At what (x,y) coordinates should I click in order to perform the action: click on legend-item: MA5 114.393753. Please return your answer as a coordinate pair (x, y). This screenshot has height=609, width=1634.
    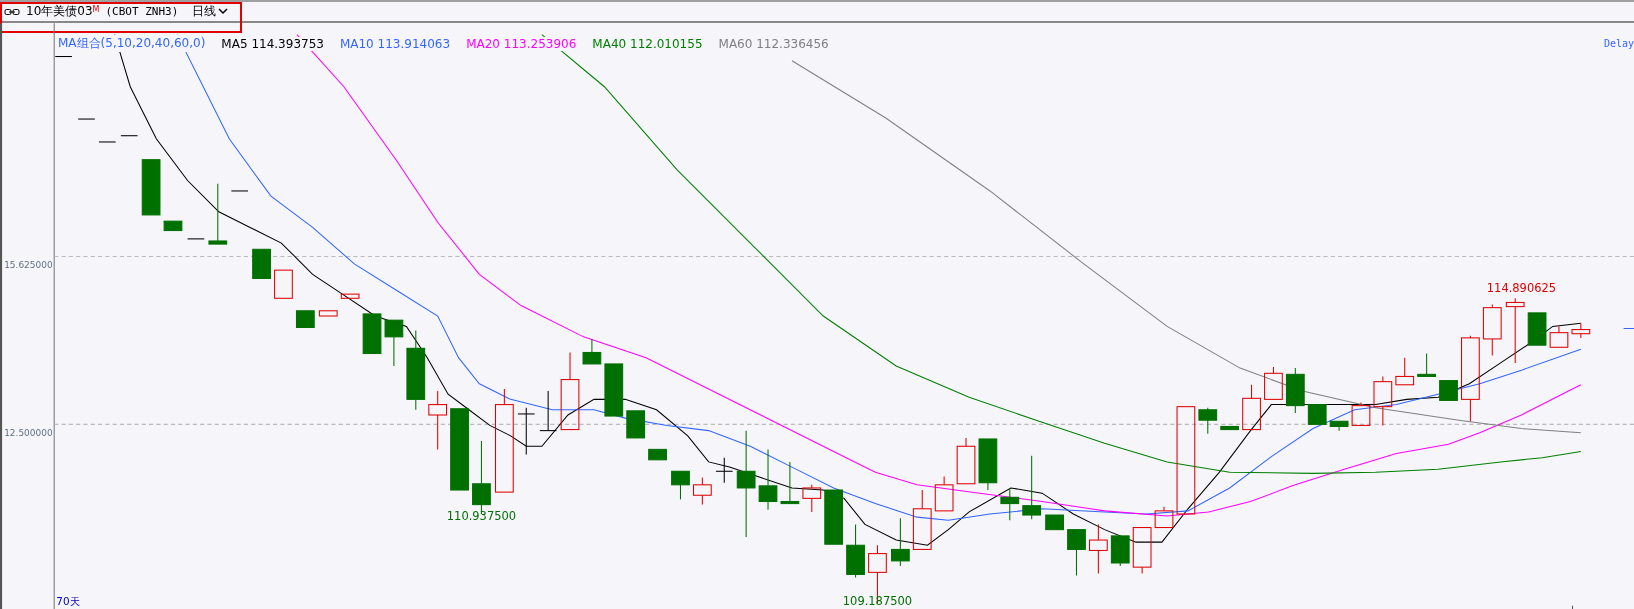
    Looking at the image, I should click on (272, 43).